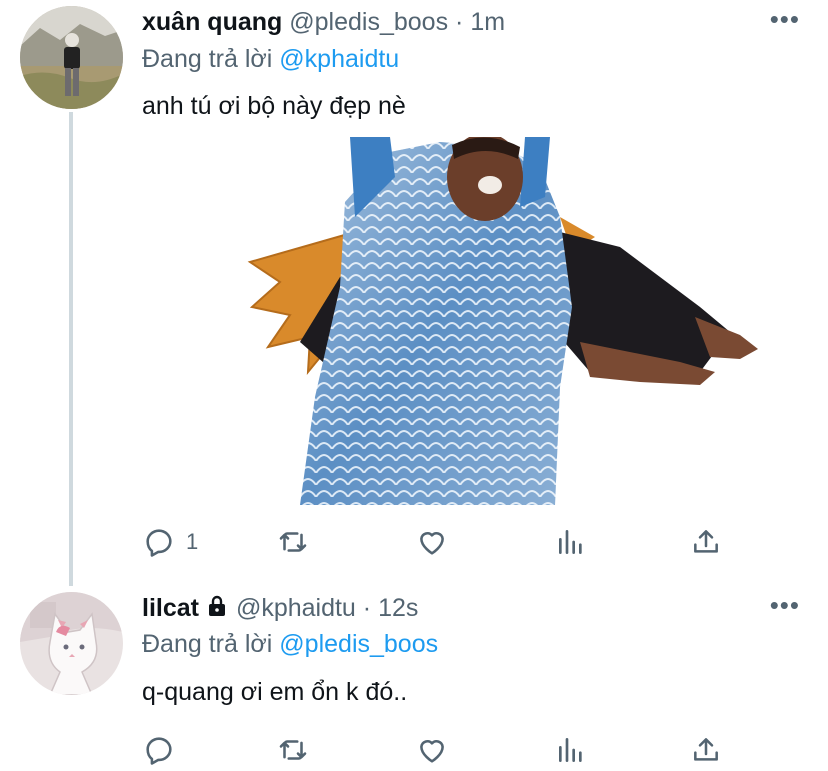  What do you see at coordinates (339, 59) in the screenshot?
I see `replying-mention-link: @kphaidtu` at bounding box center [339, 59].